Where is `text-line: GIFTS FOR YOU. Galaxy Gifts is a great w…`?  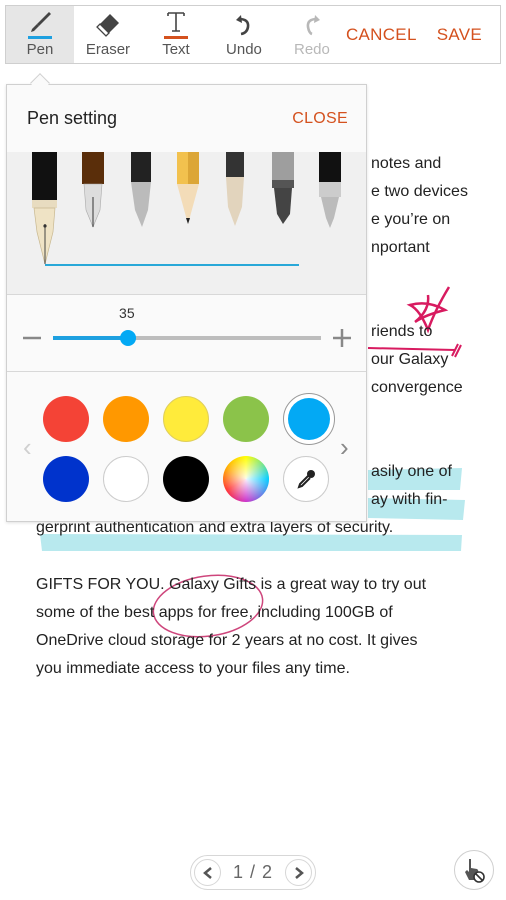 text-line: GIFTS FOR YOU. Galaxy Gifts is a great w… is located at coordinates (231, 584).